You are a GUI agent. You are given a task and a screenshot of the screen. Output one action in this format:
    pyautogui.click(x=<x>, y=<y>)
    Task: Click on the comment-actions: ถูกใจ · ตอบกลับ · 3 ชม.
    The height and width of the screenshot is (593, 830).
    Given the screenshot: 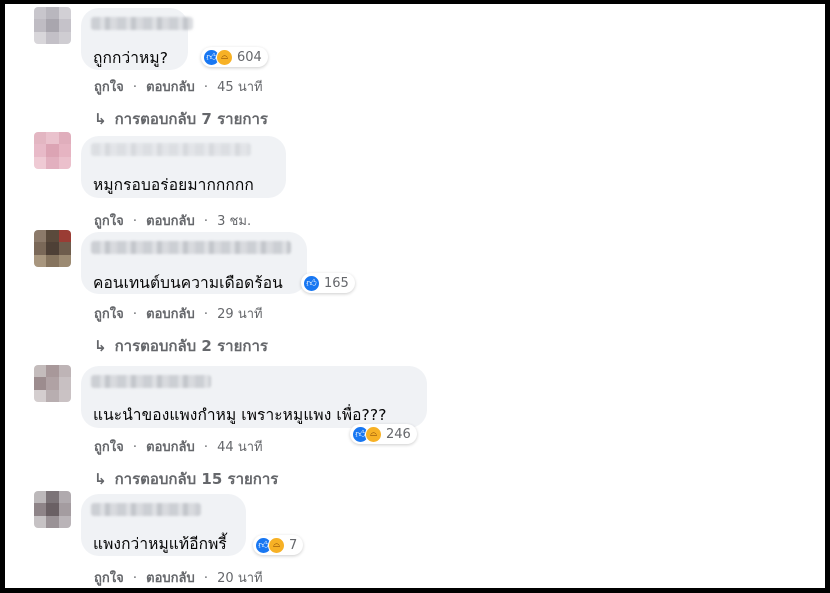 What is the action you would take?
    pyautogui.click(x=172, y=220)
    